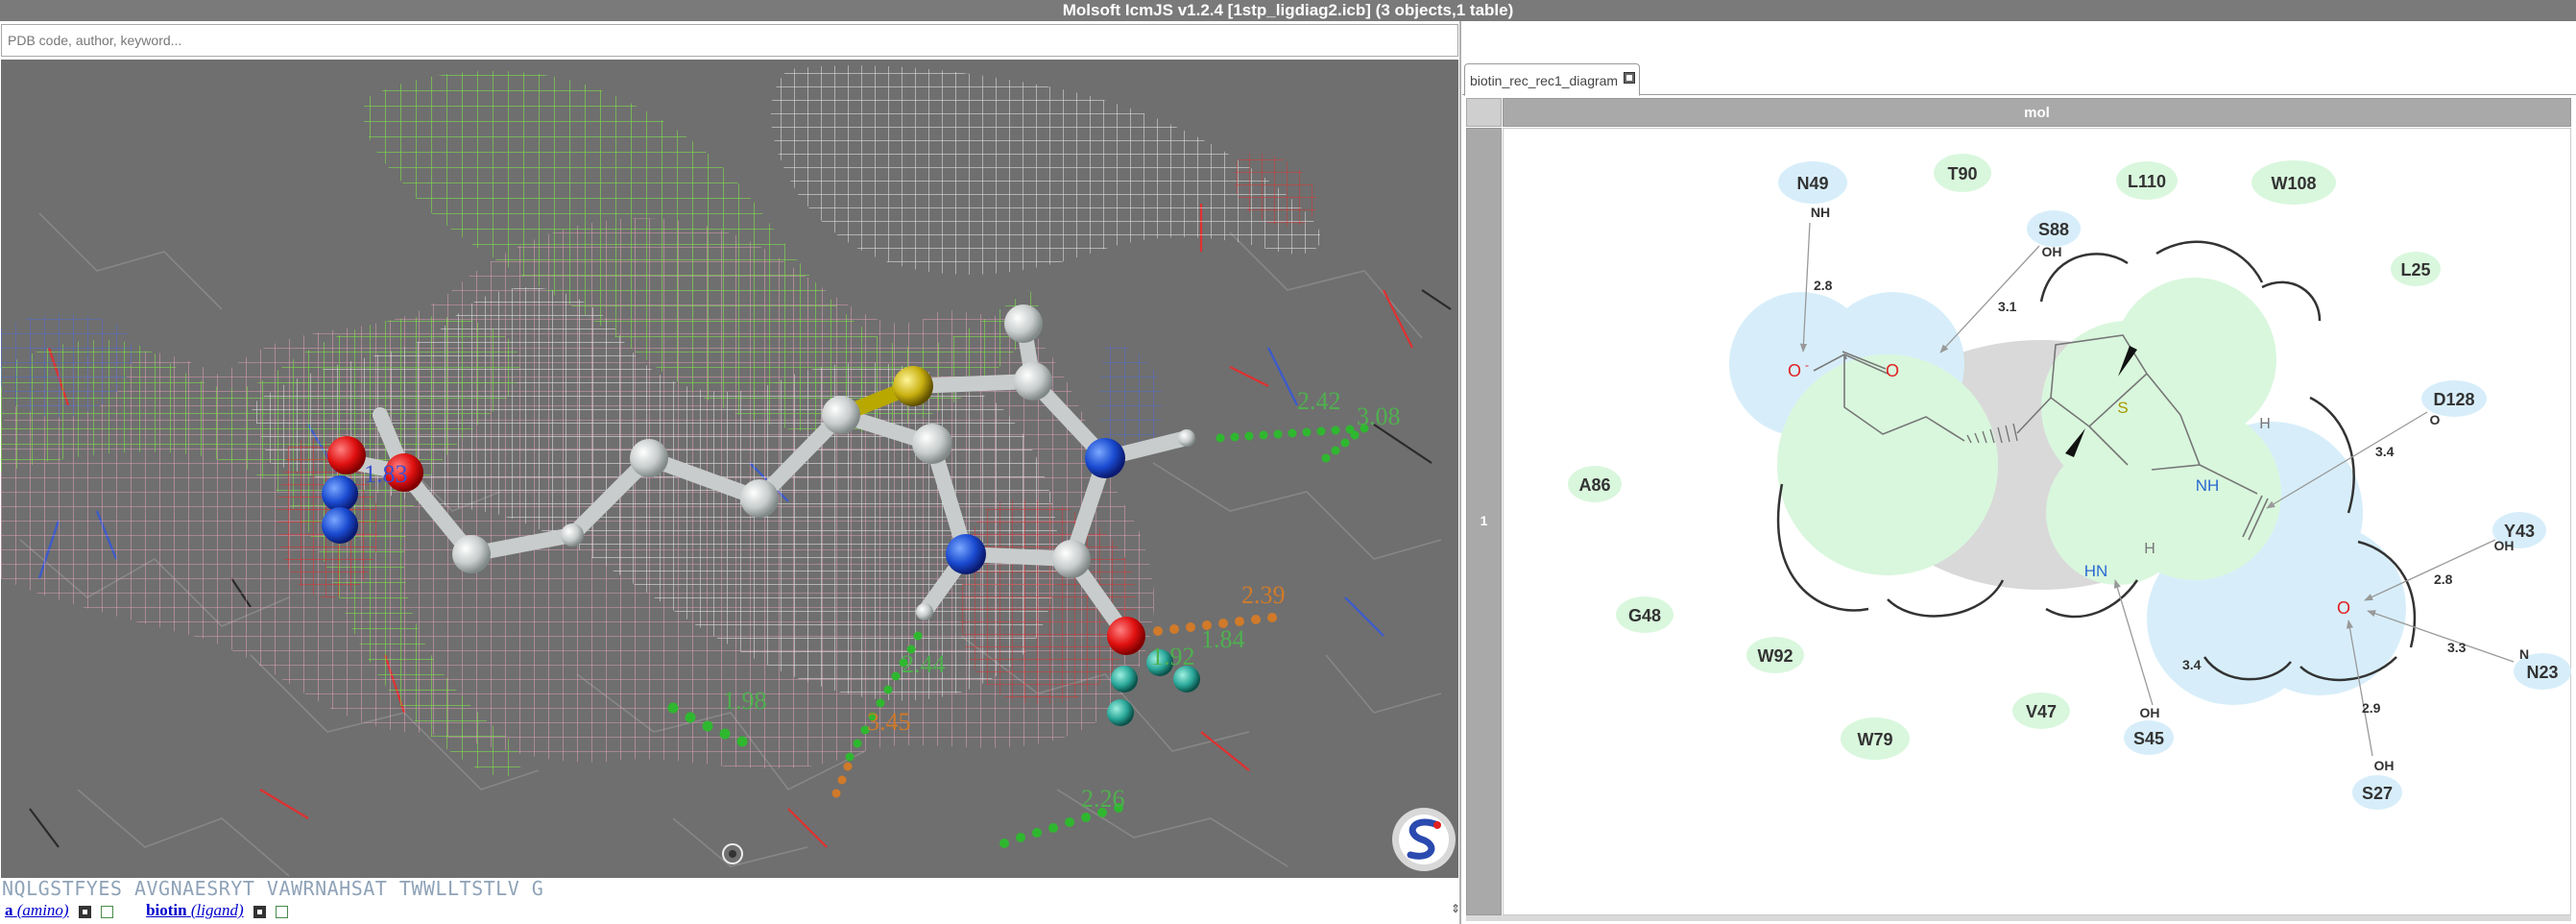 This screenshot has width=2576, height=924. Describe the element at coordinates (889, 722) in the screenshot. I see `distance-label: 3.45` at that location.